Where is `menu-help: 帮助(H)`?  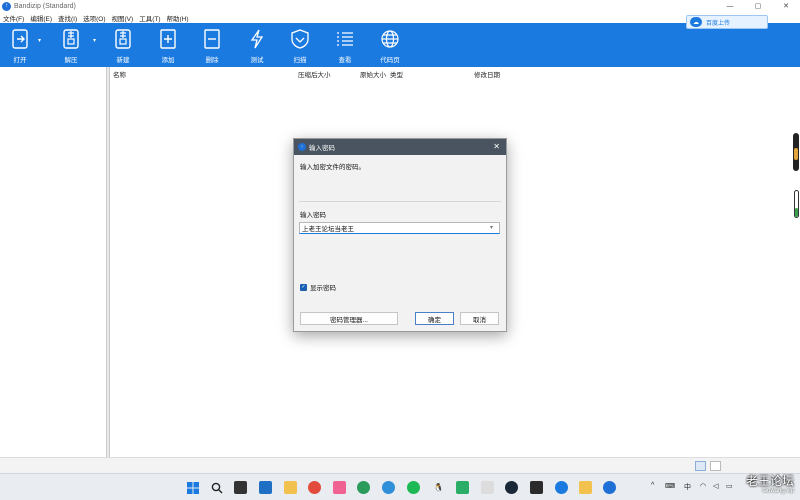
menu-help: 帮助(H) is located at coordinates (178, 18).